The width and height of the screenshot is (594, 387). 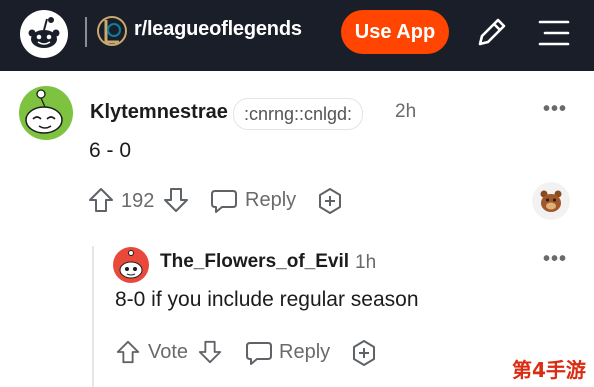 I want to click on reply-upvote-icon, so click(x=128, y=352).